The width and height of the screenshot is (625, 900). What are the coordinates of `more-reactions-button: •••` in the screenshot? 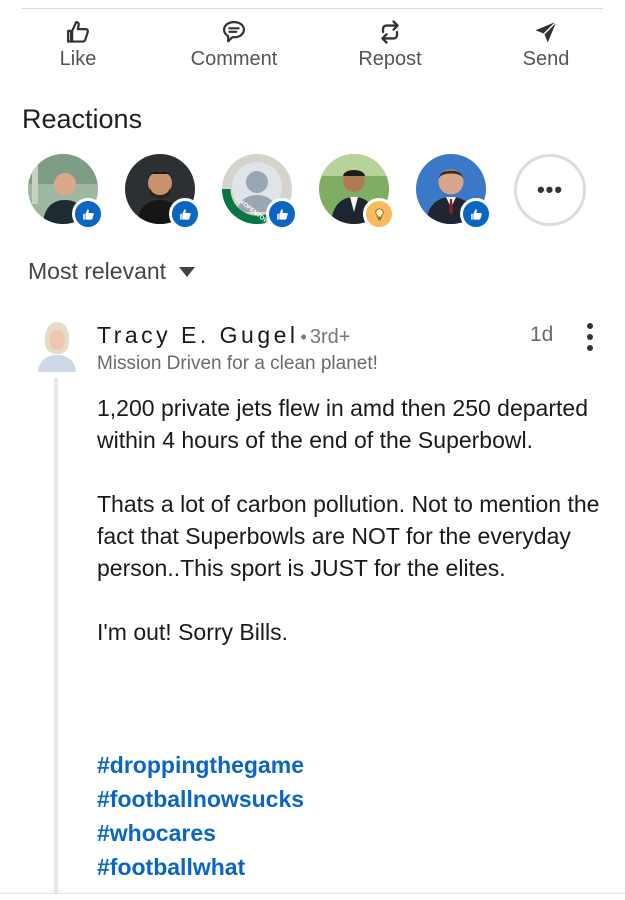 It's located at (550, 190).